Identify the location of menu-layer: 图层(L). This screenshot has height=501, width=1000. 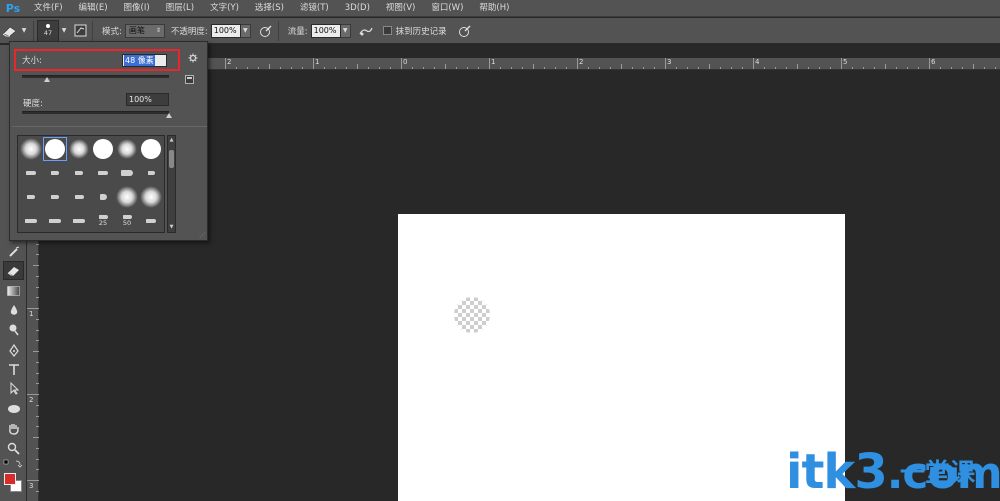
(180, 8).